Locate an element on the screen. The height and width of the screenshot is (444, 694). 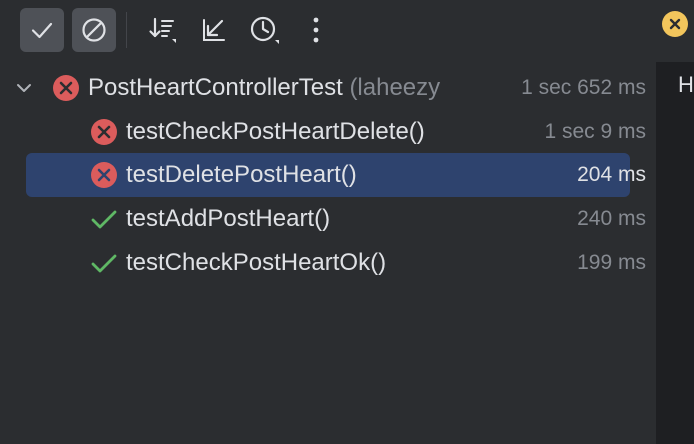
test-duration: 240 ms is located at coordinates (611, 218).